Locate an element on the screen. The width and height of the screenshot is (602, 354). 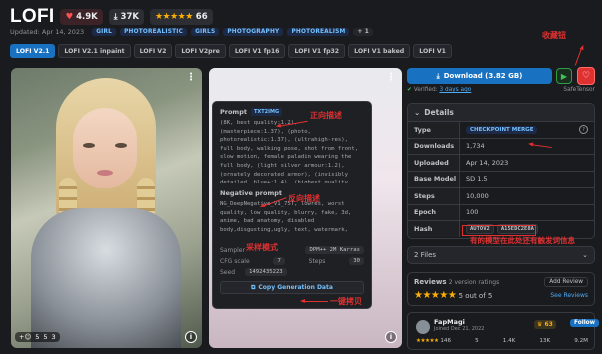
detail-value: 1,734 is located at coordinates (475, 146).